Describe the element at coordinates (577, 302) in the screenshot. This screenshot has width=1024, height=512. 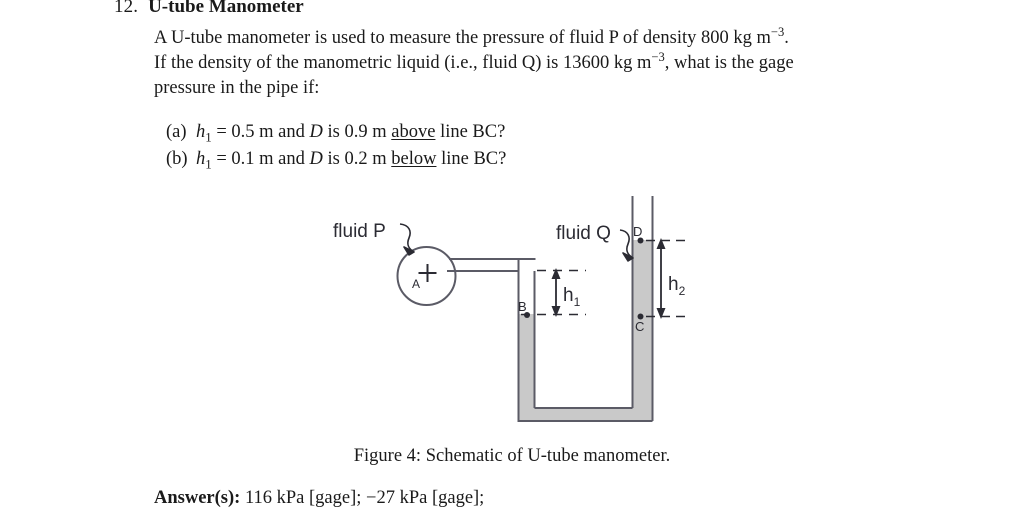
I see `h1-subscript: 1` at that location.